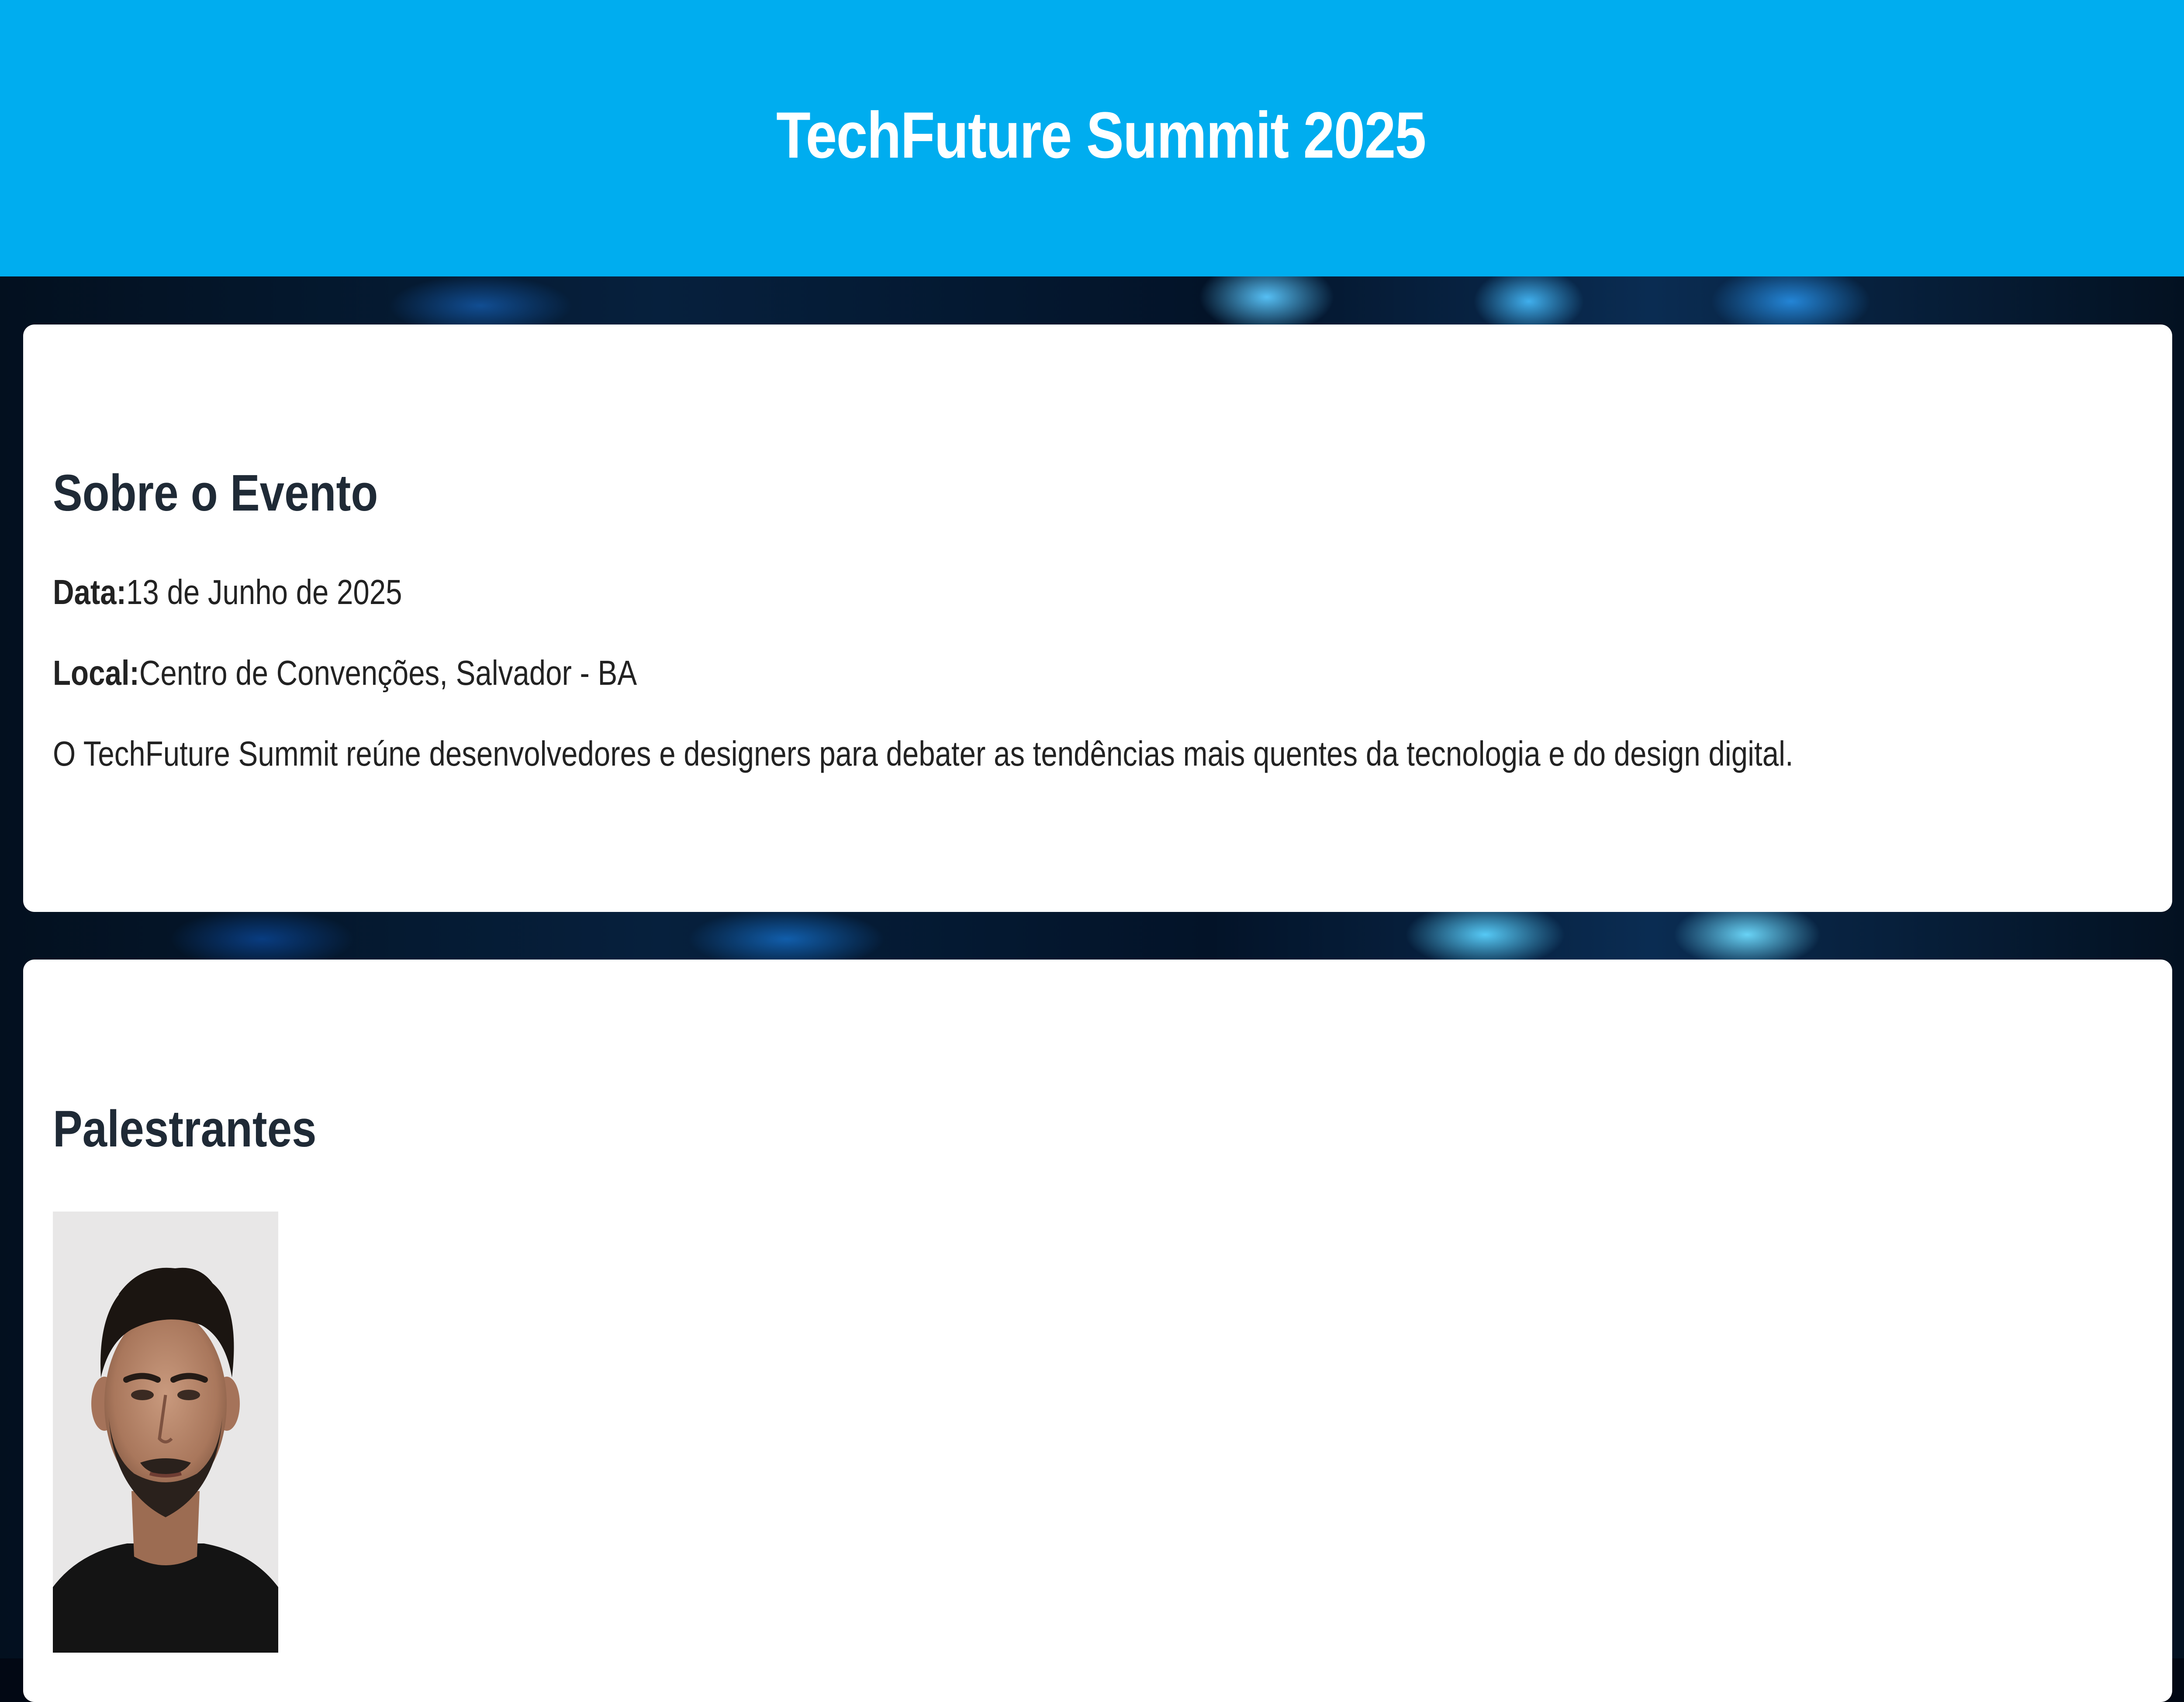  Describe the element at coordinates (388, 672) in the screenshot. I see `location-value: Centro de Convenções, Salvador - BA` at that location.